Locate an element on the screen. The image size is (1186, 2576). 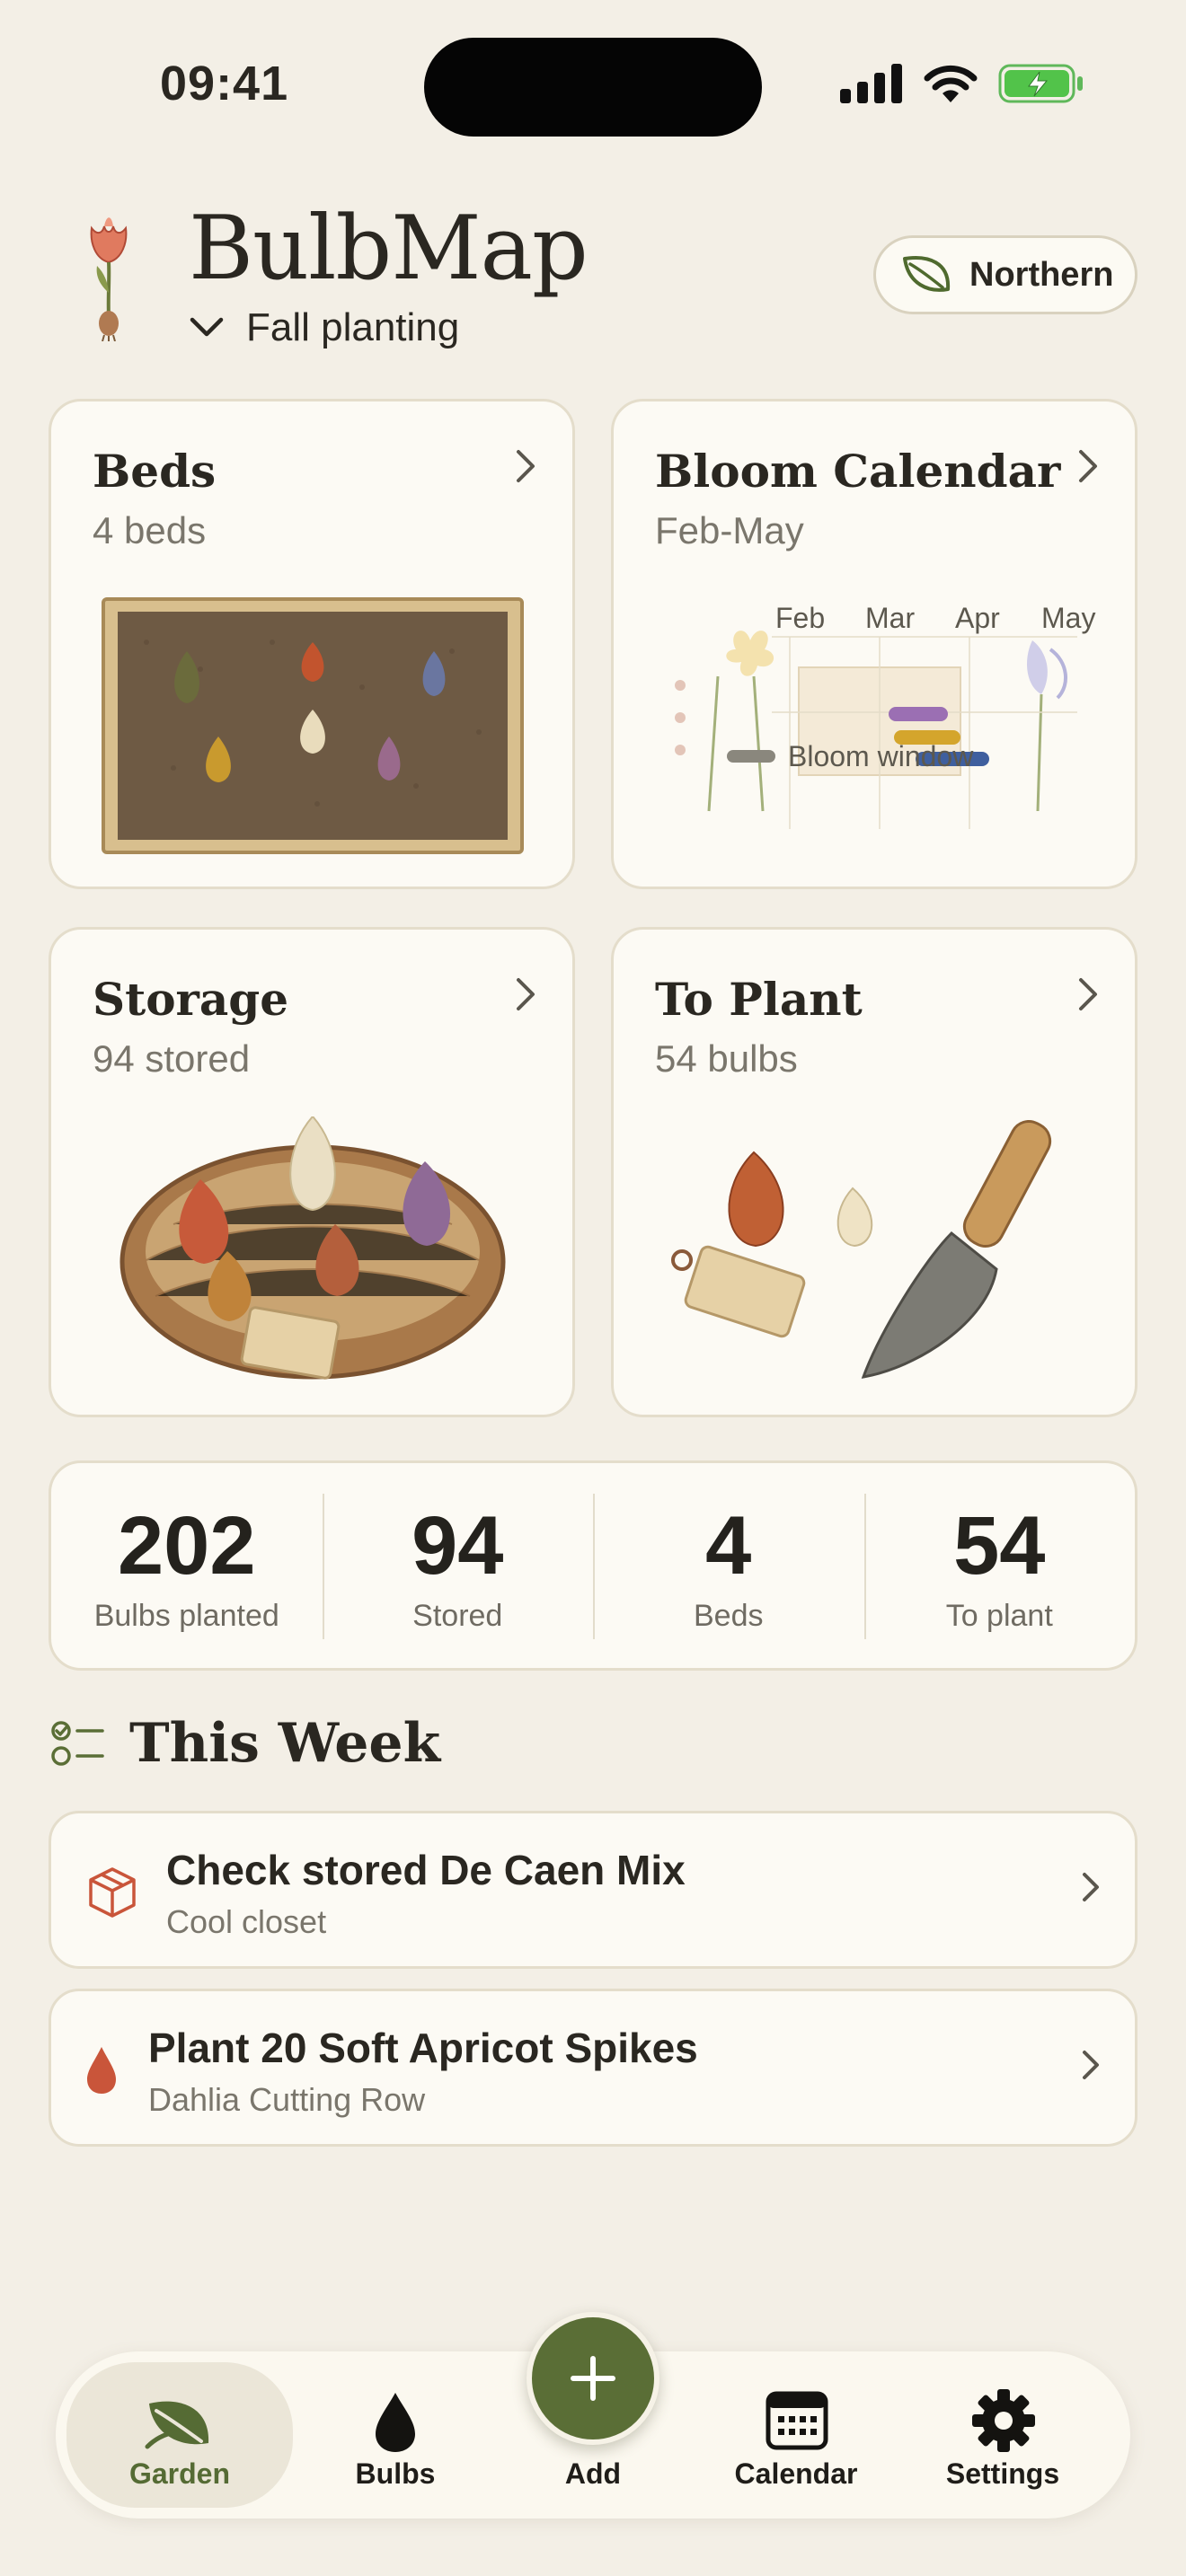
storage-card: Storage 94 stored is located at coordinates (312, 1172).